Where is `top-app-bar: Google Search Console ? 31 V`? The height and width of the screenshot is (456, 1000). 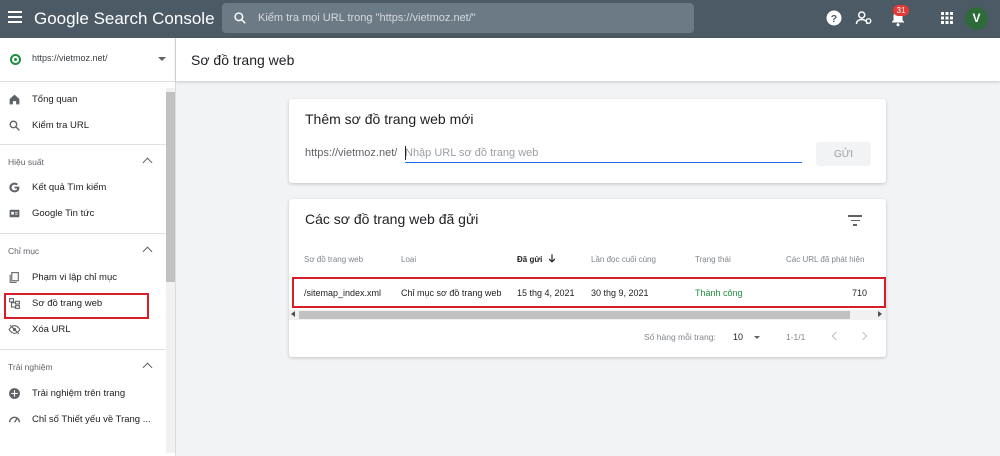 top-app-bar: Google Search Console ? 31 V is located at coordinates (500, 19).